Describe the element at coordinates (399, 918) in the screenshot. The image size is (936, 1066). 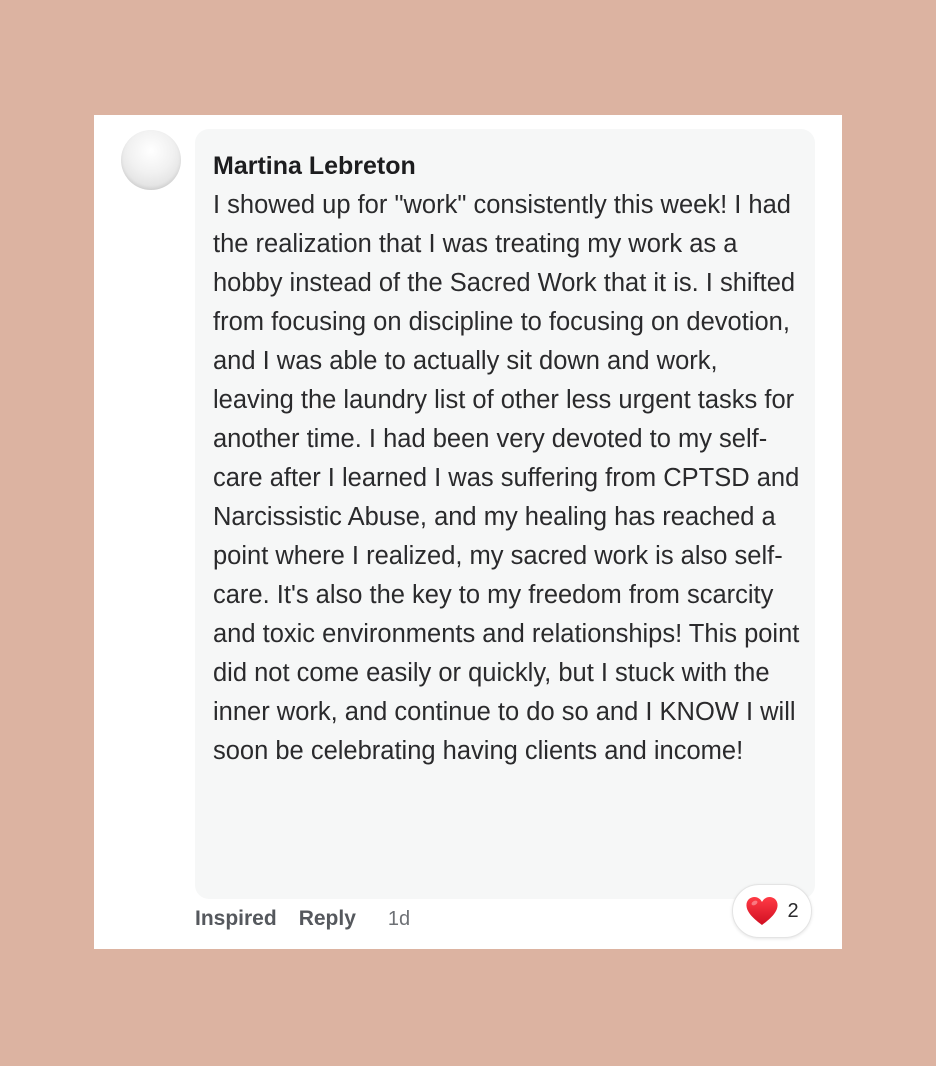
I see `comment-timestamp: 1d` at that location.